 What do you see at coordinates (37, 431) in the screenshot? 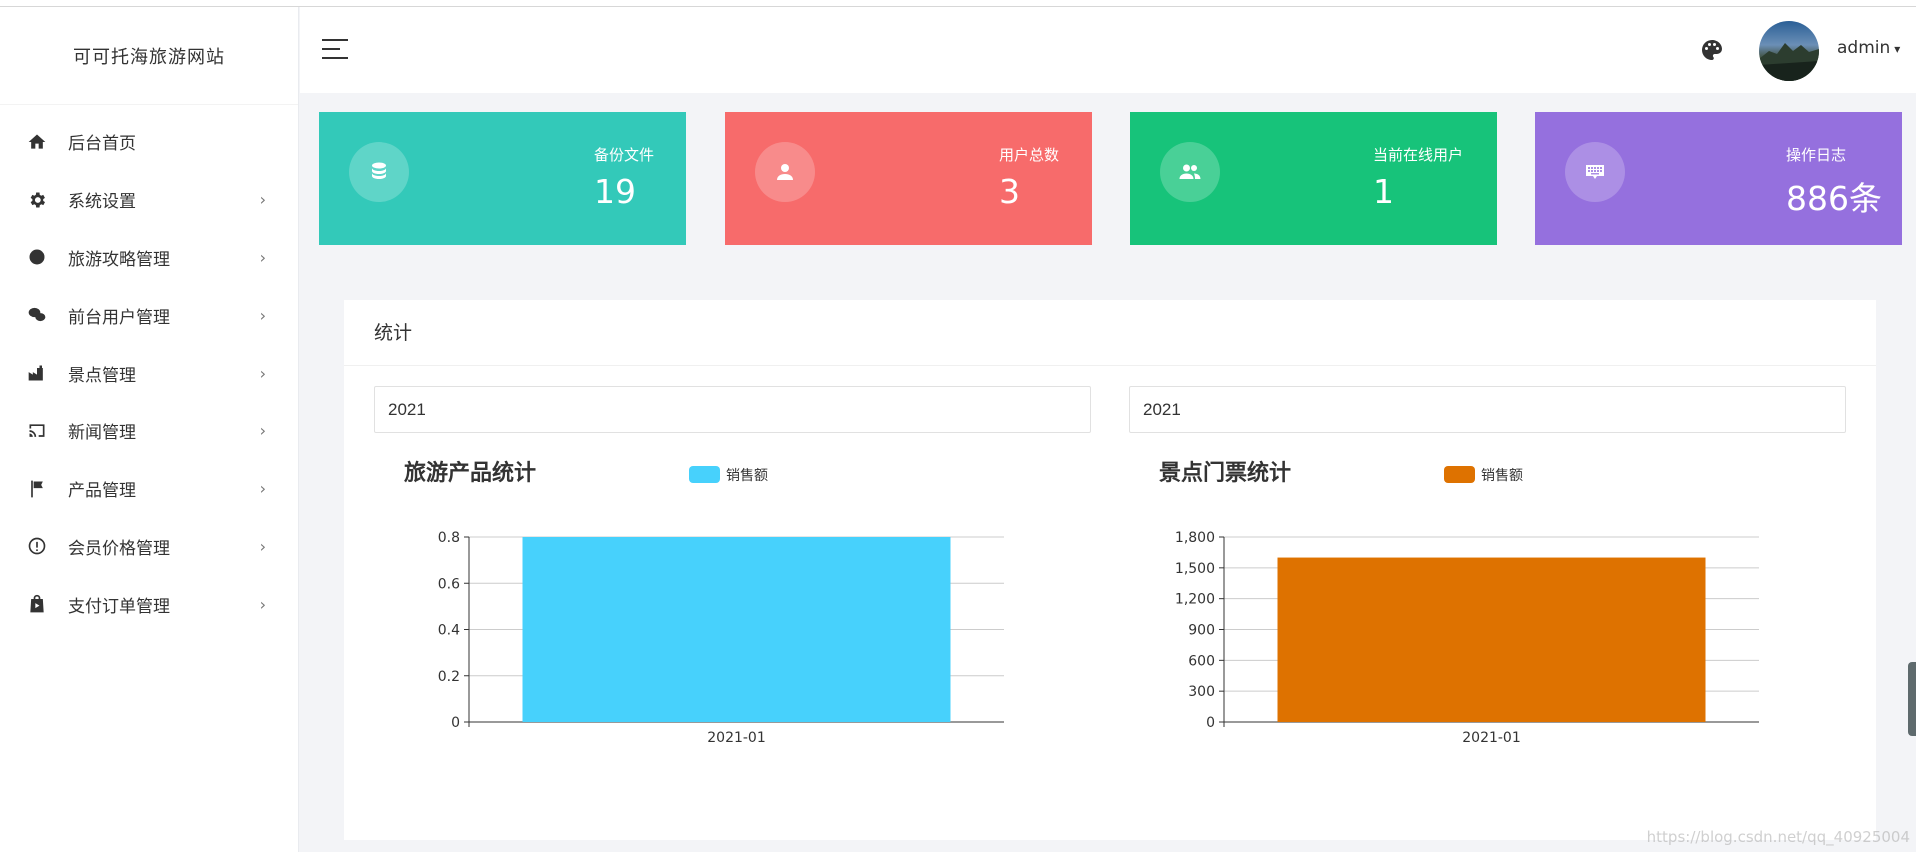
I see `cast-icon` at bounding box center [37, 431].